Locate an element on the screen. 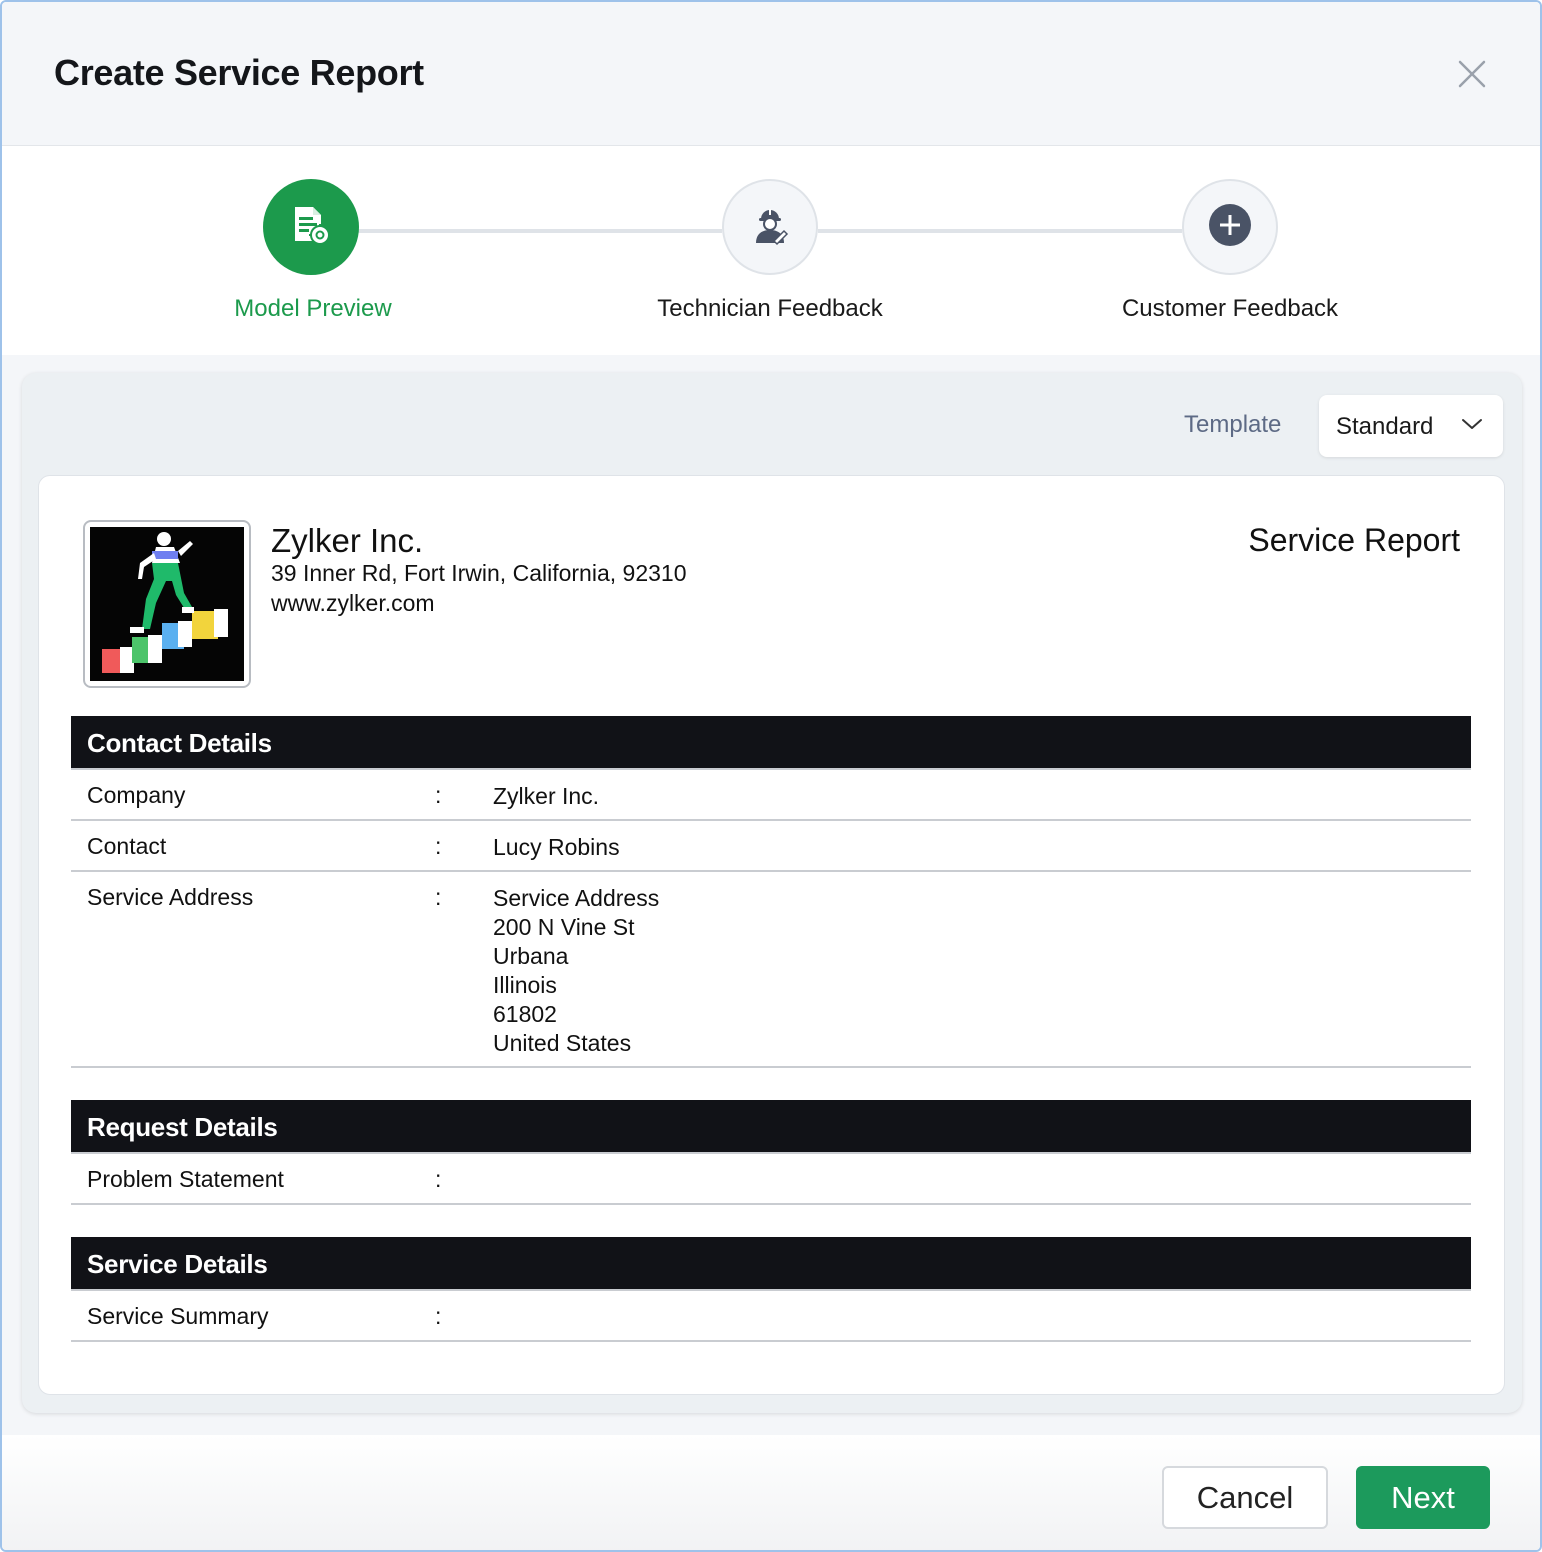  cancel-button: Cancel is located at coordinates (1245, 1497).